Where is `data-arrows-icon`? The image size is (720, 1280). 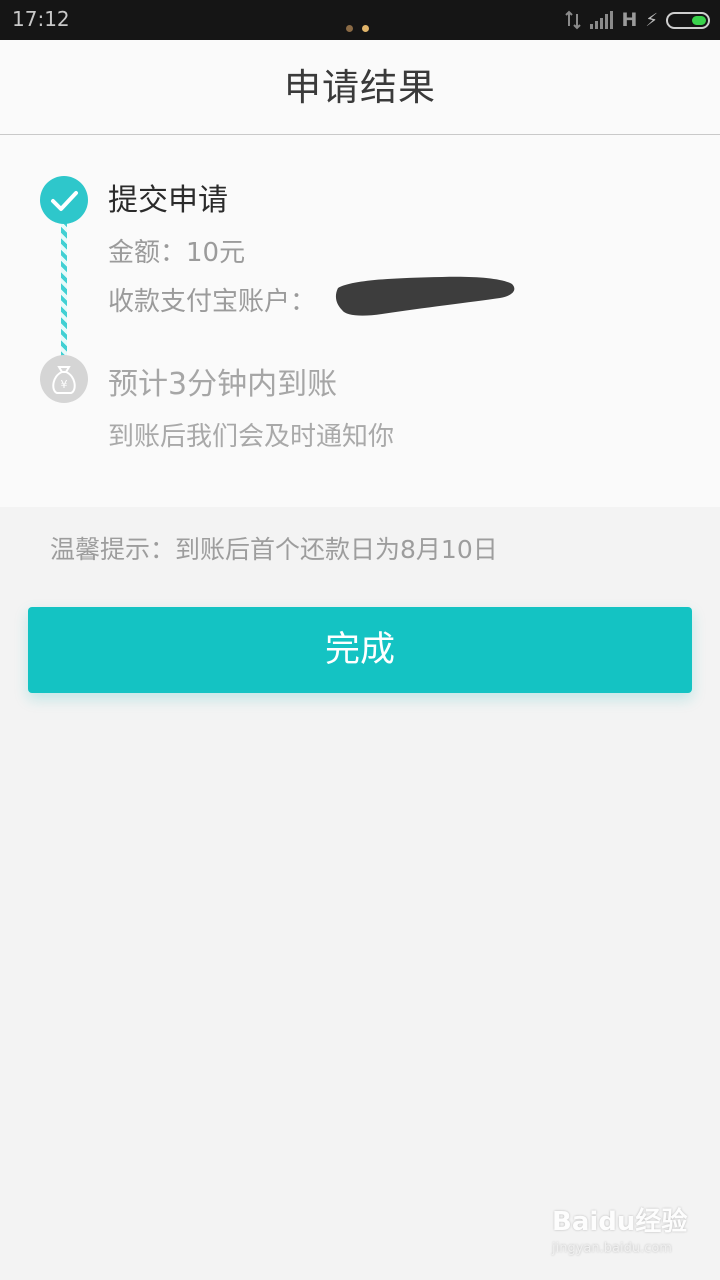
data-arrows-icon is located at coordinates (573, 20).